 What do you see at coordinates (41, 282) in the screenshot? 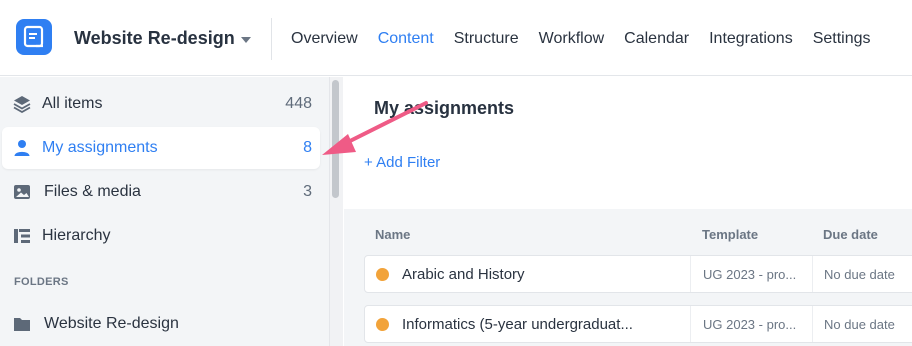
I see `folders-section-title: FOLDERS` at bounding box center [41, 282].